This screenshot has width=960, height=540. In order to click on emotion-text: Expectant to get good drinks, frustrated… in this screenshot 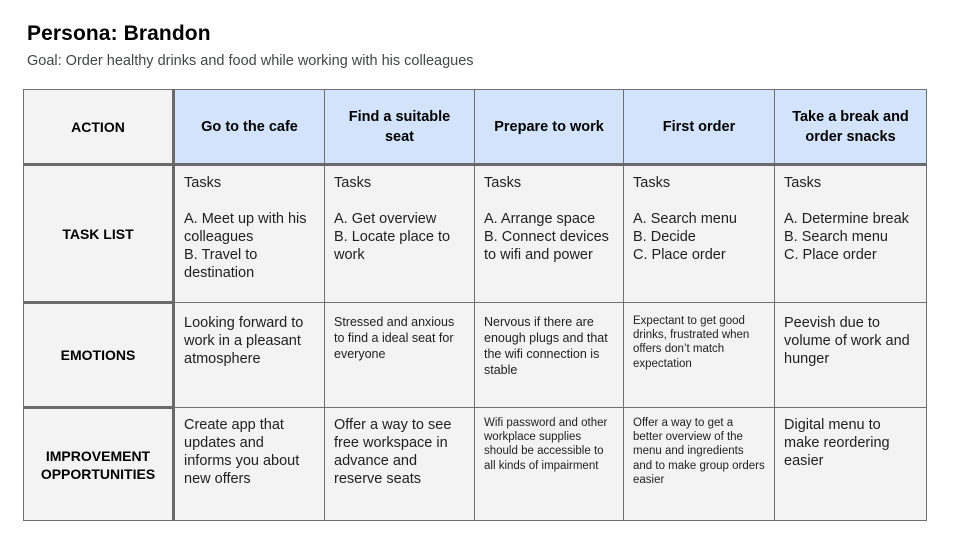, I will do `click(691, 342)`.